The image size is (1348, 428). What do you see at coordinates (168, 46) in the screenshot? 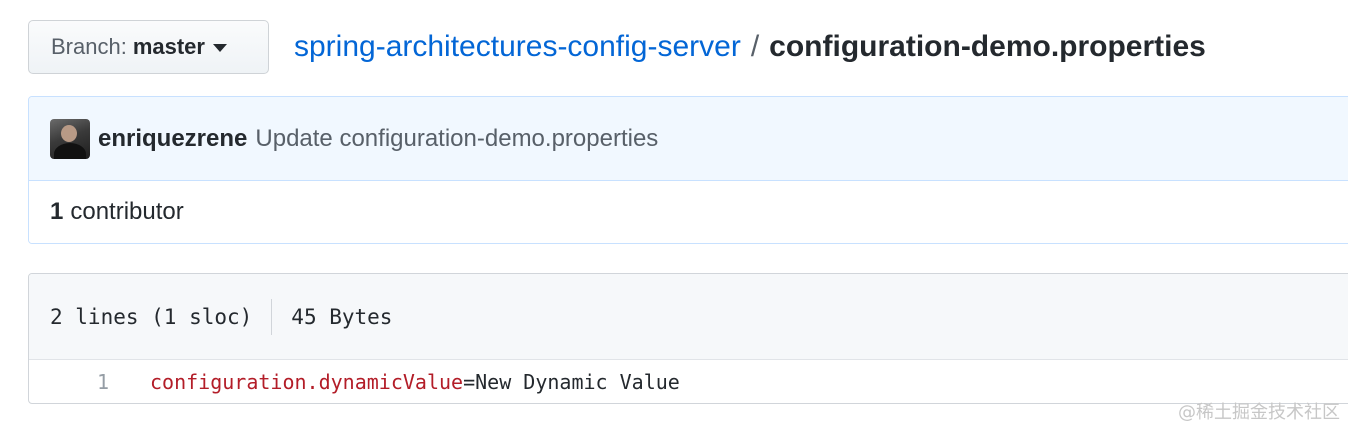
I see `branch-name: master` at bounding box center [168, 46].